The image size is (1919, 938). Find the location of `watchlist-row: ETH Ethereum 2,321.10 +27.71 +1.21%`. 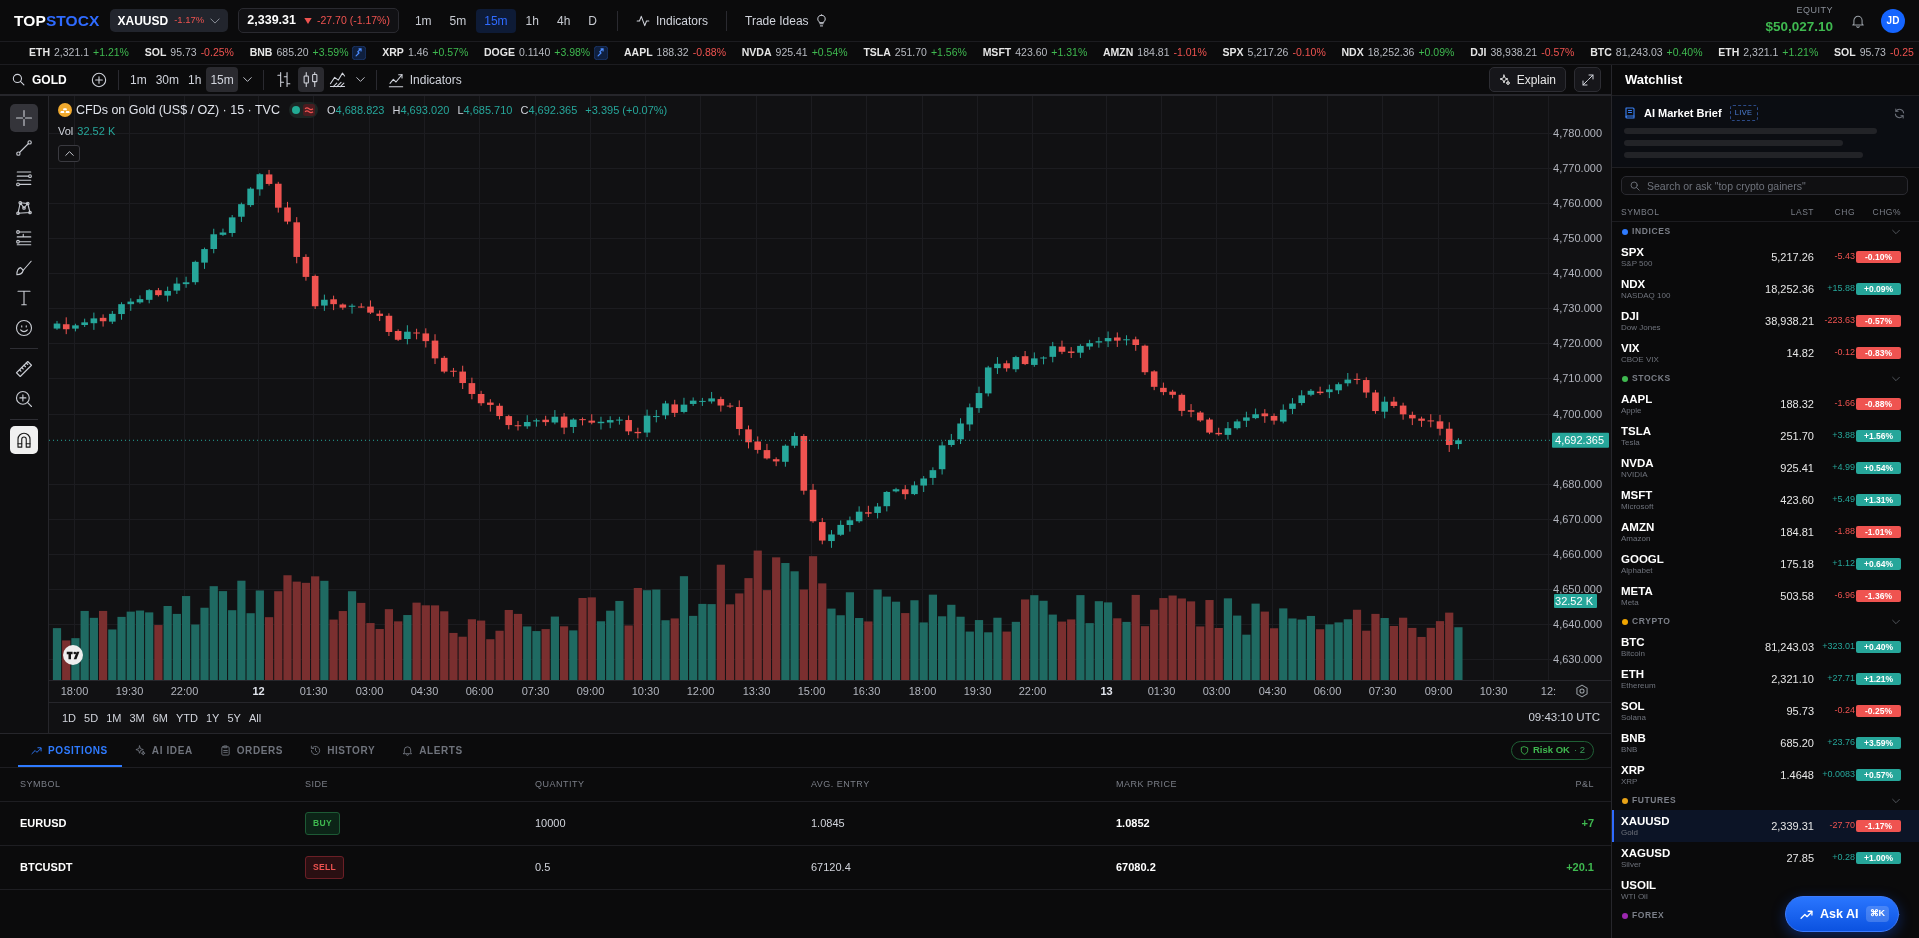

watchlist-row: ETH Ethereum 2,321.10 +27.71 +1.21% is located at coordinates (1765, 679).